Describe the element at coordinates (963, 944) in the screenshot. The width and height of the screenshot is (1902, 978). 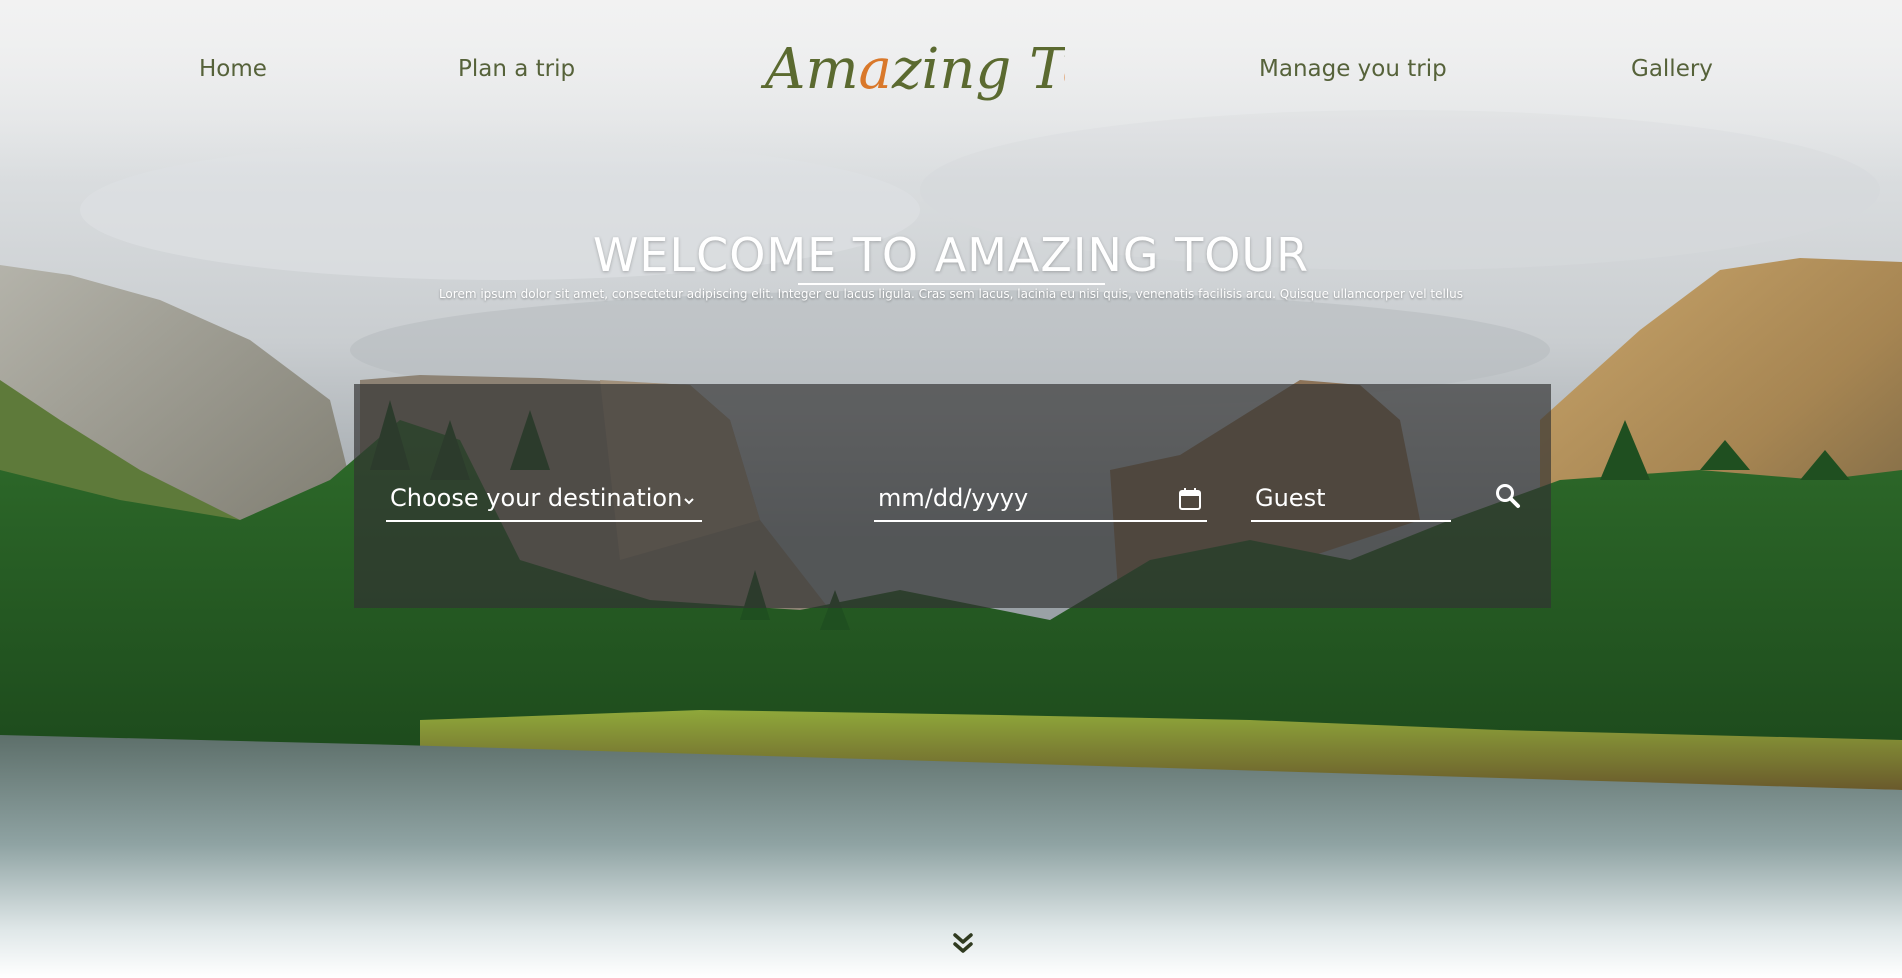
I see `double-chevron-down-icon` at that location.